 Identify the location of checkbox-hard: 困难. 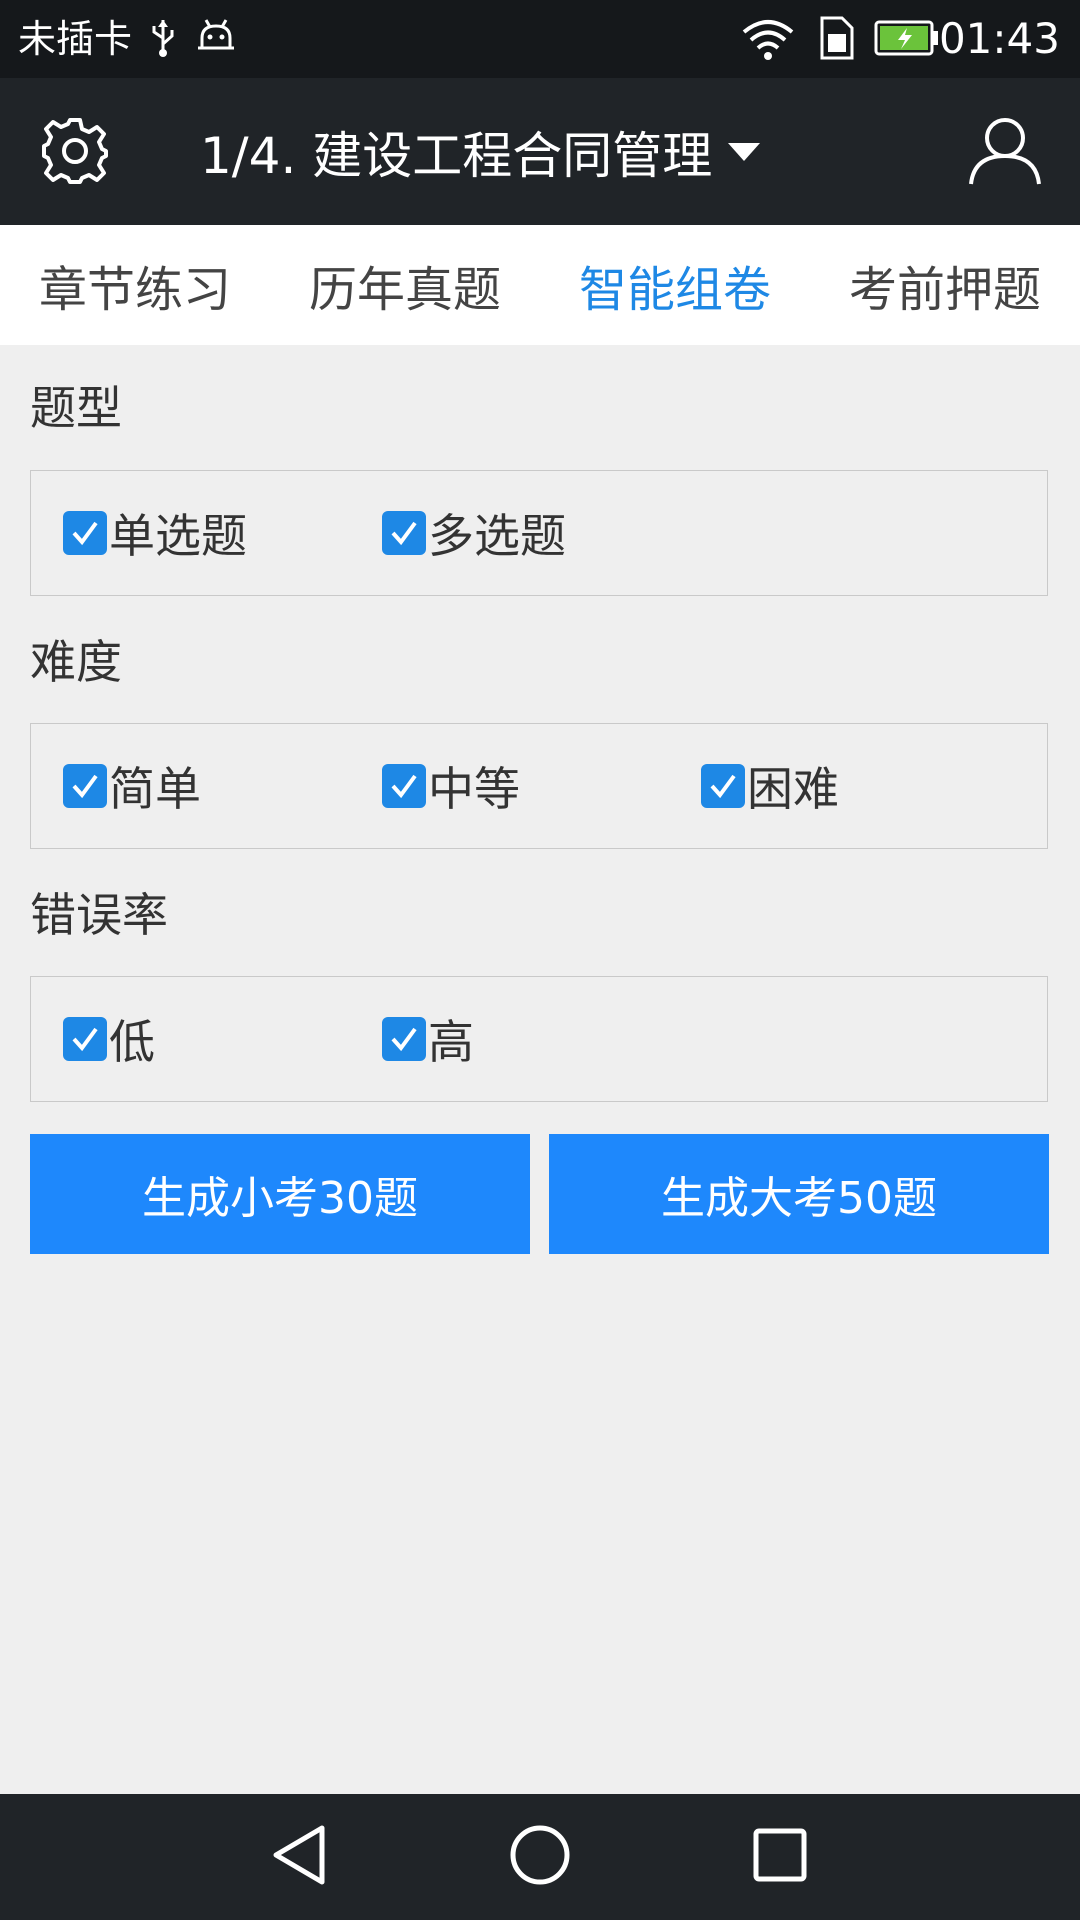
(770, 786).